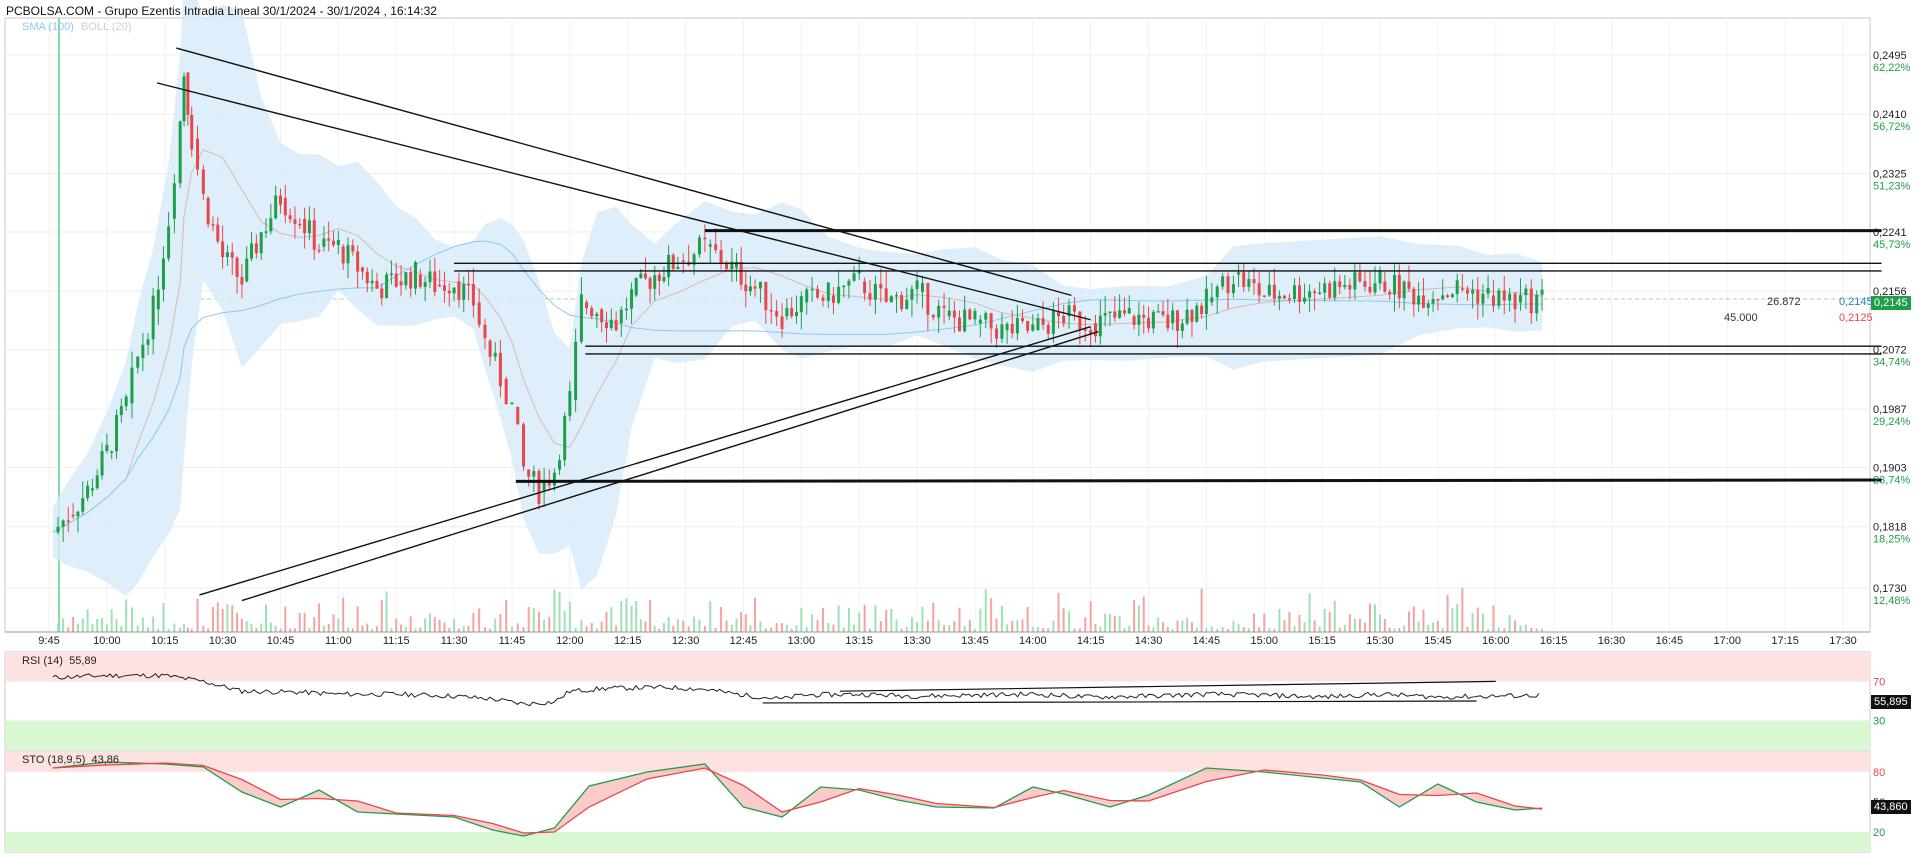 The image size is (1924, 855). What do you see at coordinates (1727, 641) in the screenshot?
I see `time-tick-label: 17:00` at bounding box center [1727, 641].